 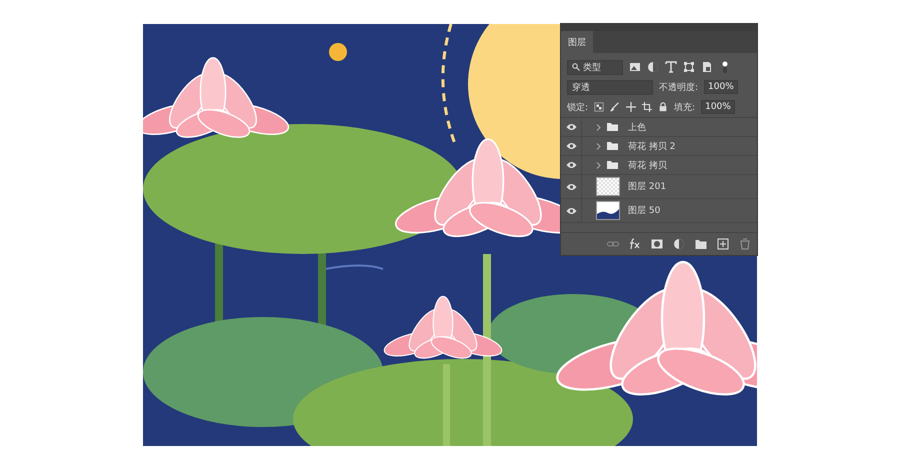 I want to click on layer-name: 荷花 拷贝 2, so click(x=652, y=146).